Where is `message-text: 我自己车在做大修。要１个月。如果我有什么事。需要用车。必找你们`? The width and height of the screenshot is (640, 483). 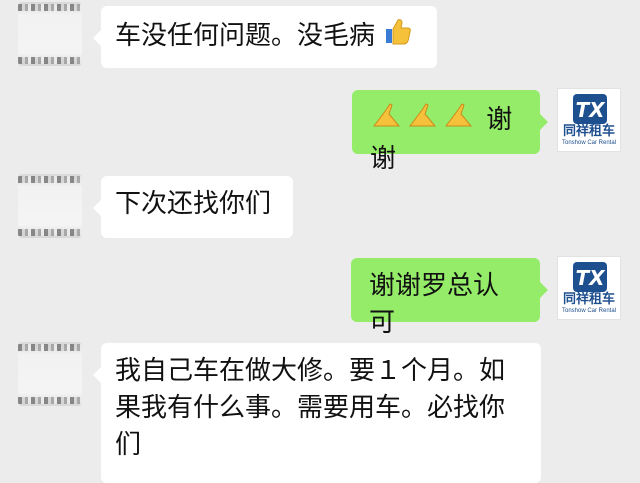 message-text: 我自己车在做大修。要１个月。如果我有什么事。需要用车。必找你们 is located at coordinates (310, 408).